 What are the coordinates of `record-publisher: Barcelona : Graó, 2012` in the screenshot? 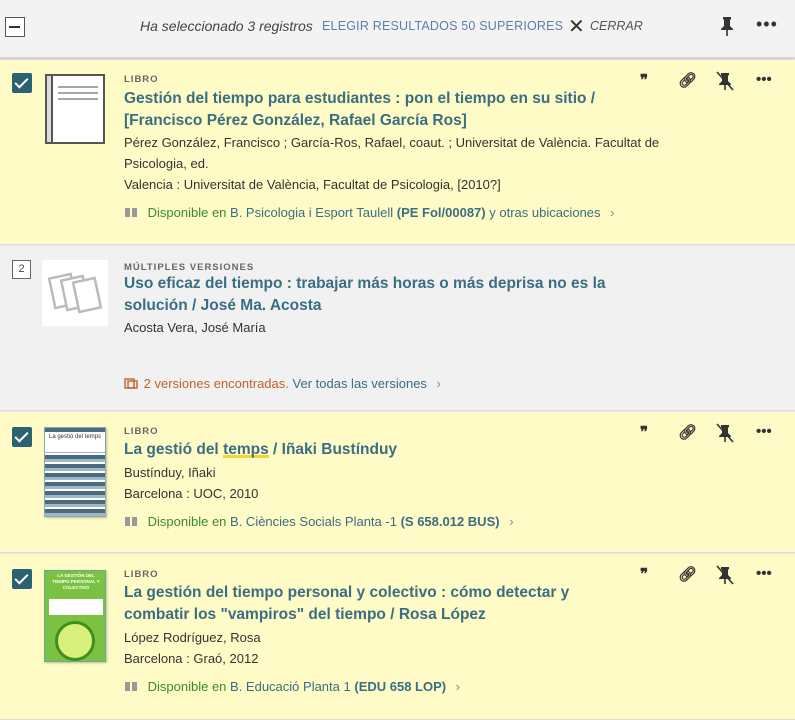 It's located at (191, 658).